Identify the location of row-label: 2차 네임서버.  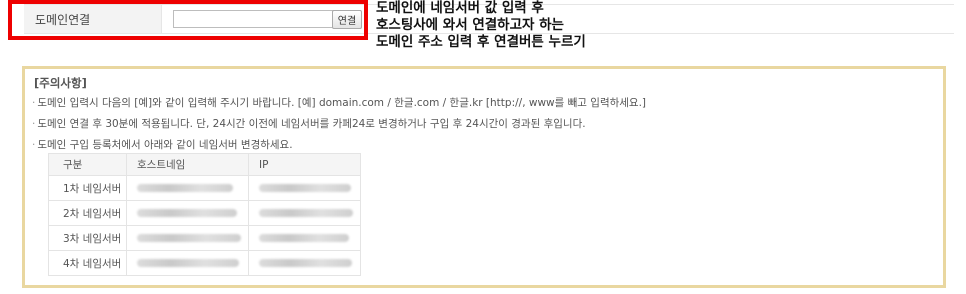
(87, 213).